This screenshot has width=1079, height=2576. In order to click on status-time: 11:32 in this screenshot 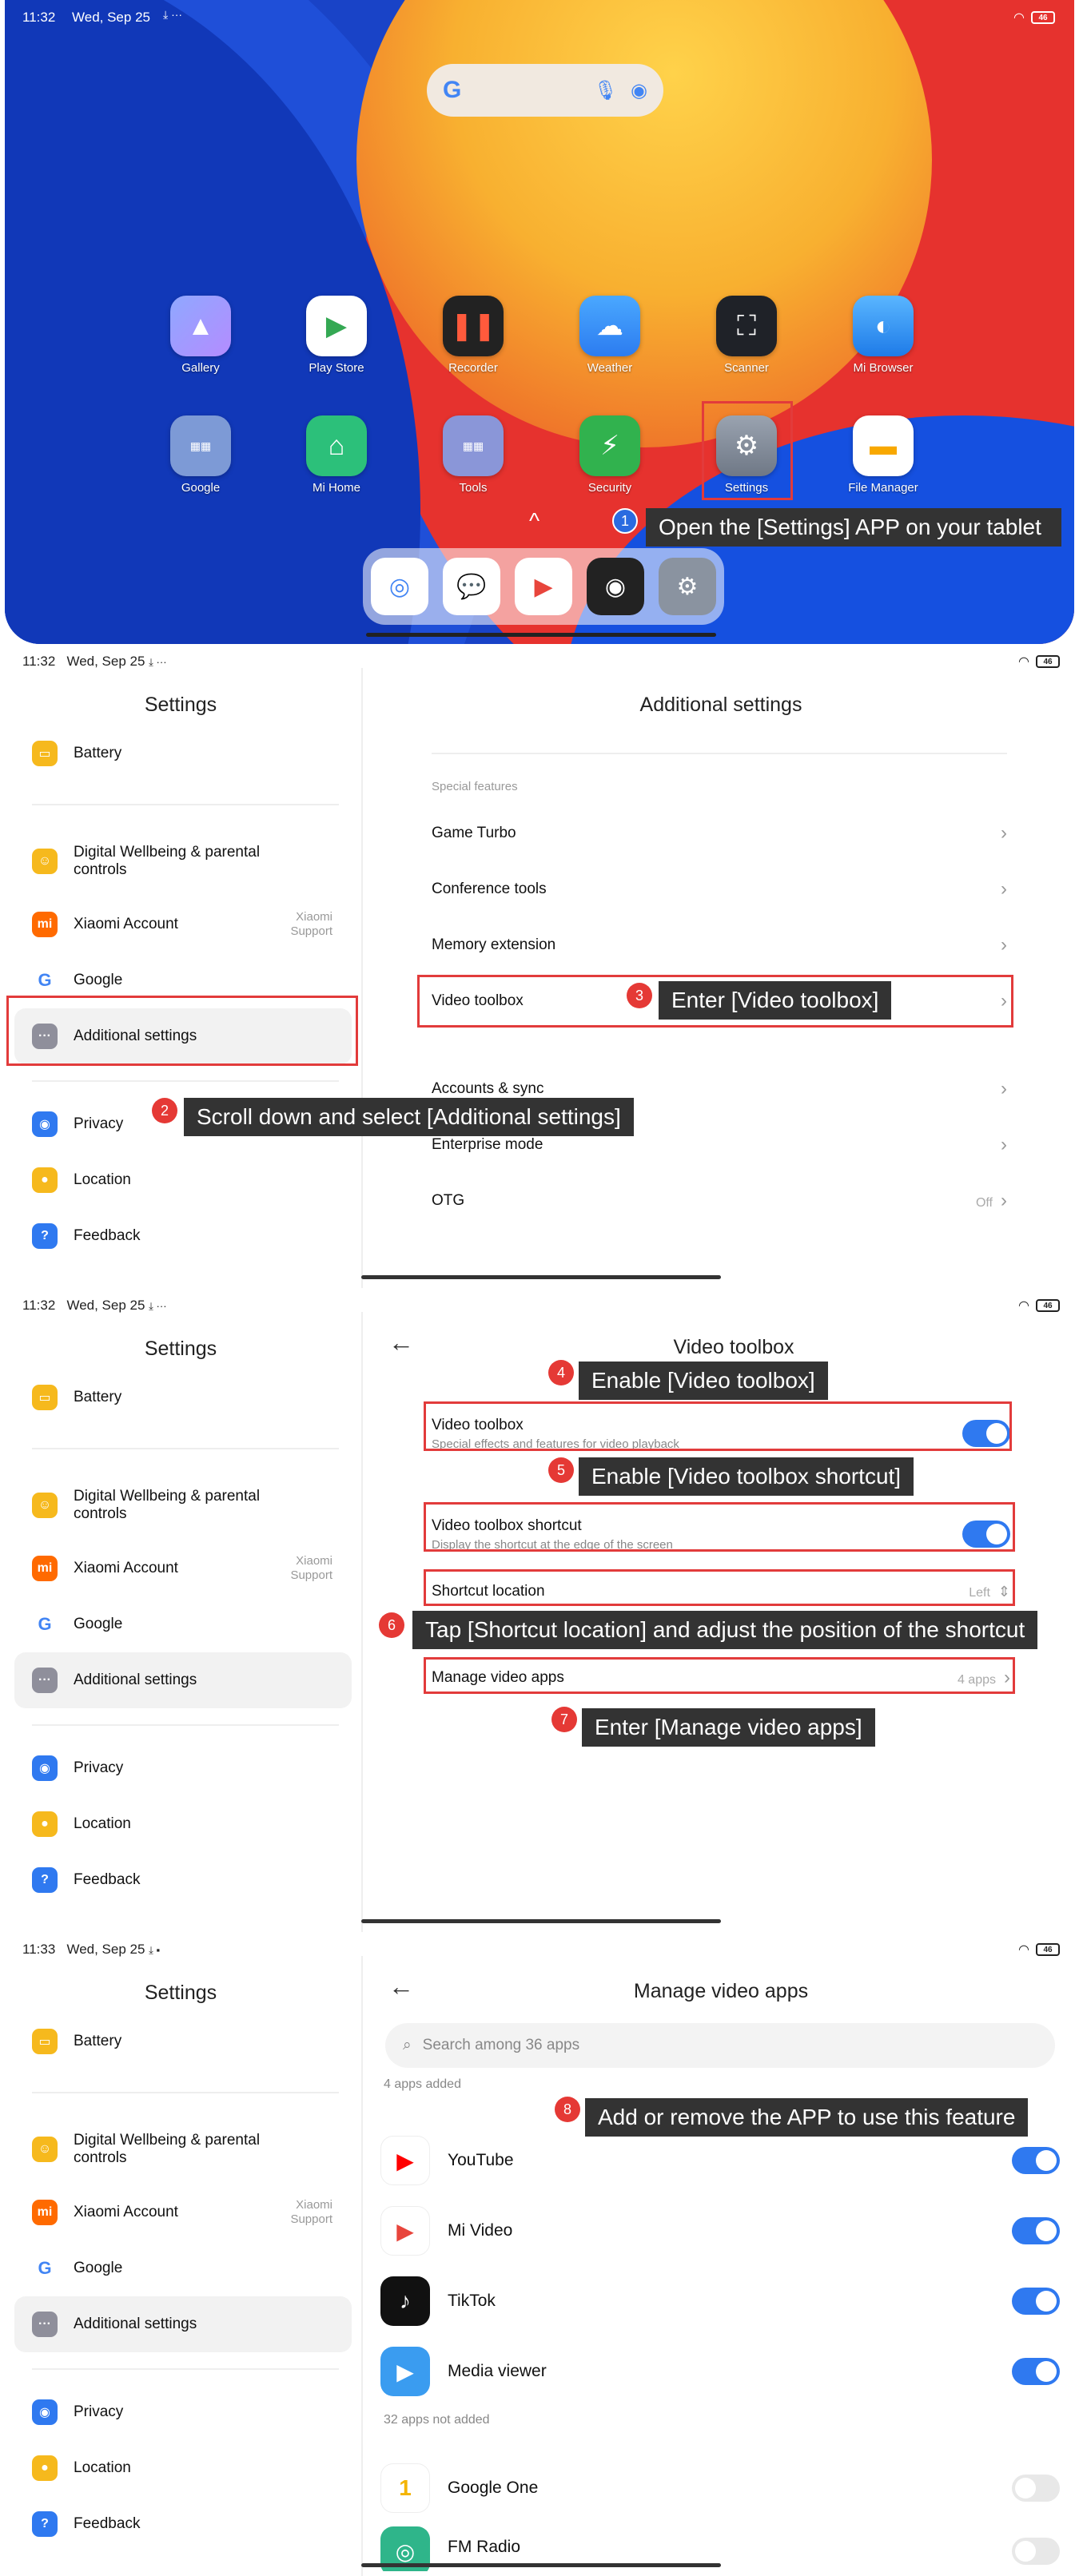, I will do `click(39, 1305)`.